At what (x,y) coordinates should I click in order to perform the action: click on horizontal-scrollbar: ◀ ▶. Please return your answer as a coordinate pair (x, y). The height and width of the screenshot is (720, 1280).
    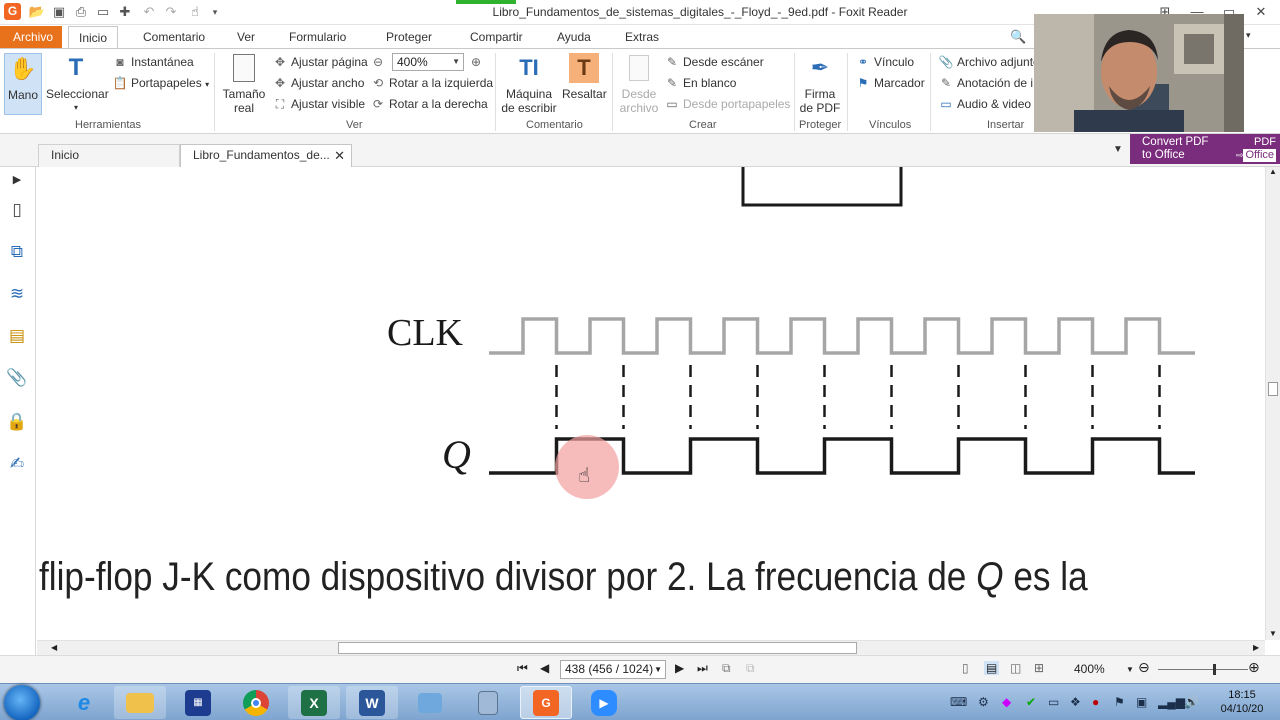
    Looking at the image, I should click on (651, 647).